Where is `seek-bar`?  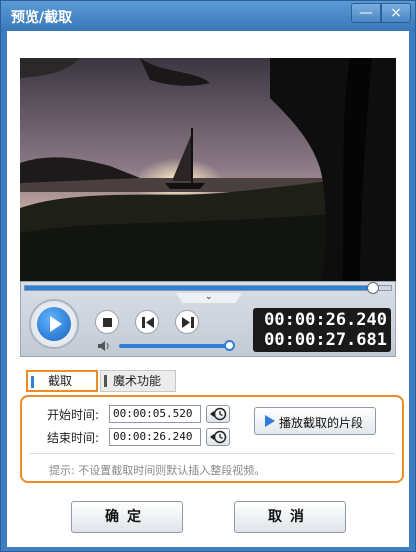
seek-bar is located at coordinates (208, 288).